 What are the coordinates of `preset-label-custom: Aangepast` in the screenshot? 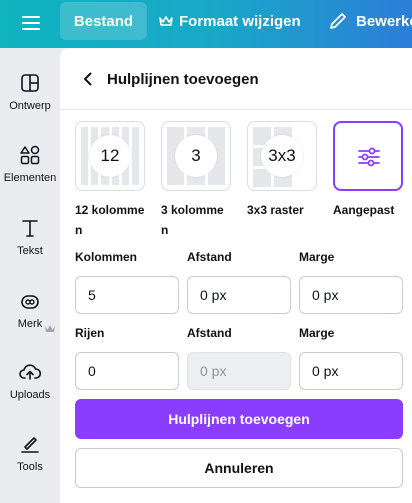 It's located at (363, 210).